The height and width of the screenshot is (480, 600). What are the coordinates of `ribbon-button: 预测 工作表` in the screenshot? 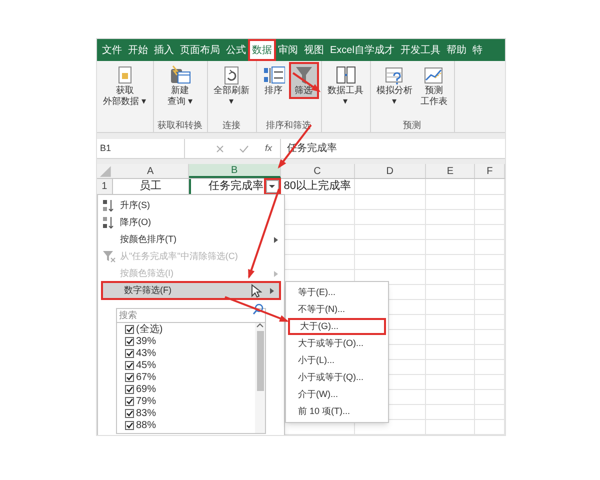 It's located at (434, 86).